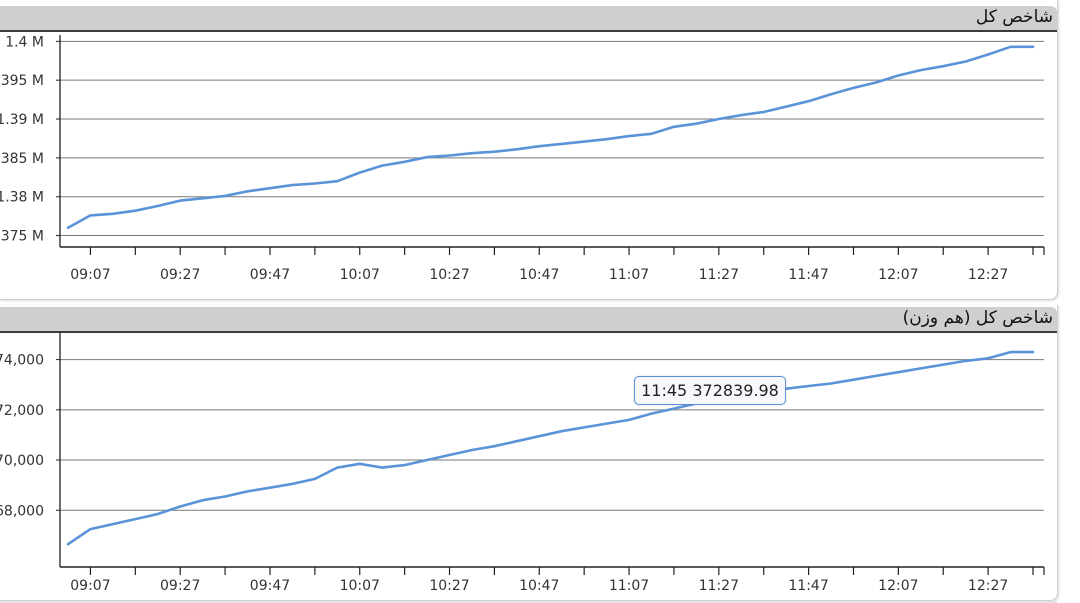  I want to click on y-tick-label: 74,000, so click(22, 361).